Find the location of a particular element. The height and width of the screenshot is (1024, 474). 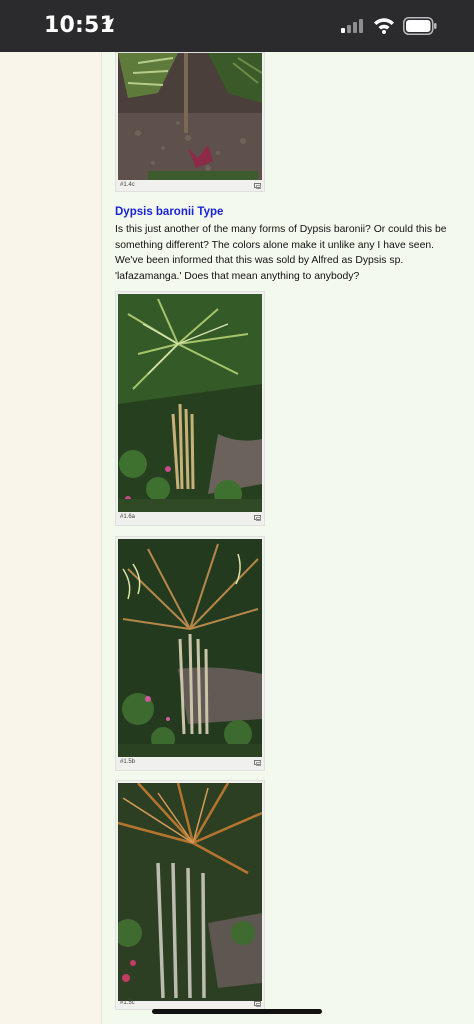

wifi-icon is located at coordinates (384, 28).